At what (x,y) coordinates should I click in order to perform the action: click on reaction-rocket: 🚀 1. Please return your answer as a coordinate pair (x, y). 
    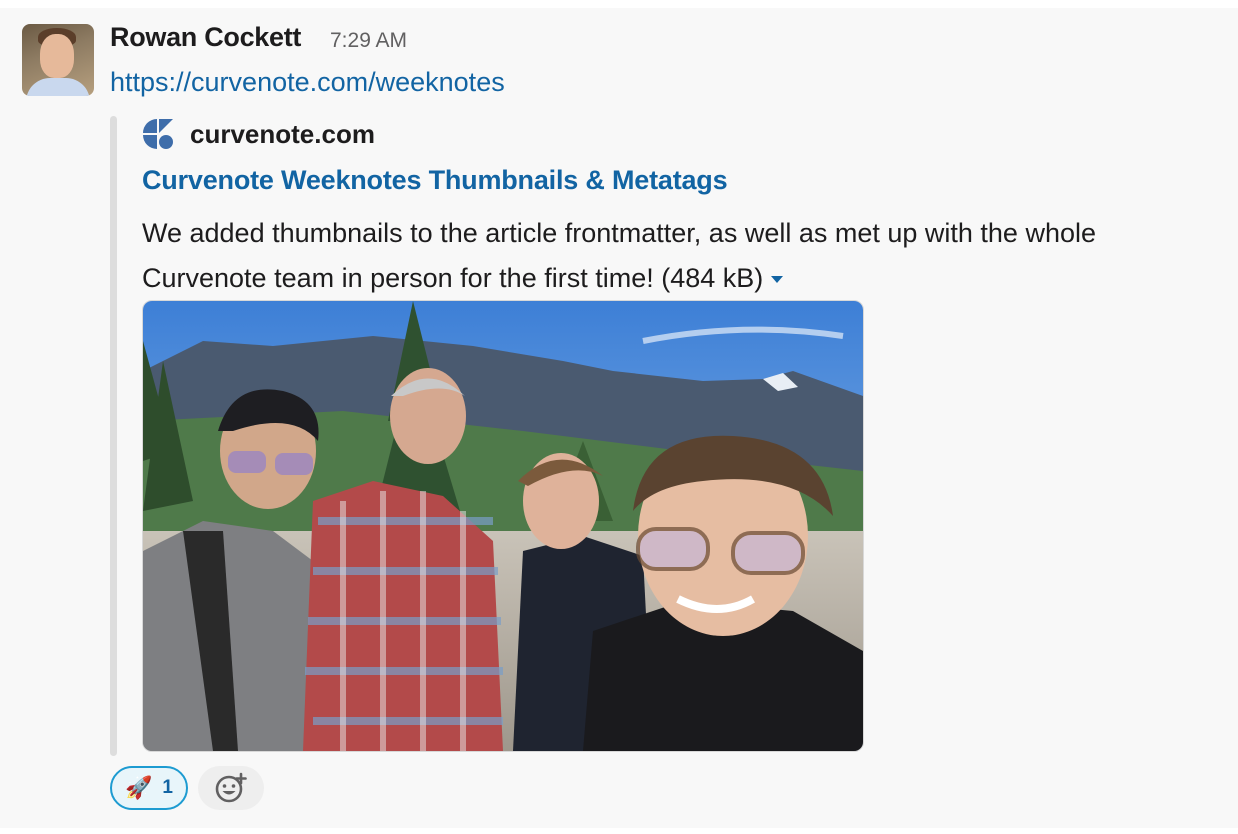
    Looking at the image, I should click on (149, 788).